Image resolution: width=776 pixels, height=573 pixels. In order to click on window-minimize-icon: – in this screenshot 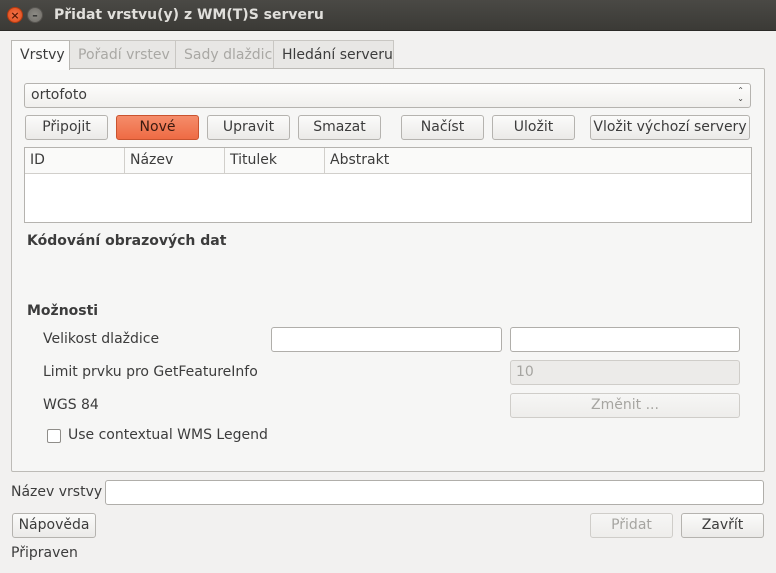, I will do `click(35, 15)`.